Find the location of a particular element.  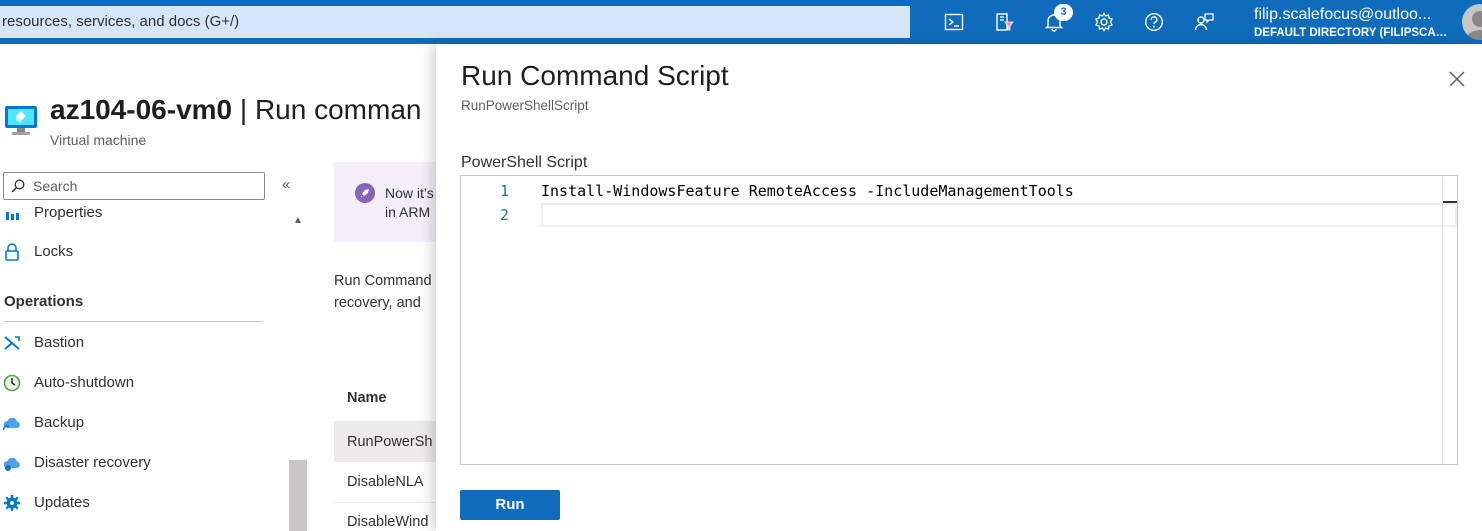

help-icon is located at coordinates (1154, 22).